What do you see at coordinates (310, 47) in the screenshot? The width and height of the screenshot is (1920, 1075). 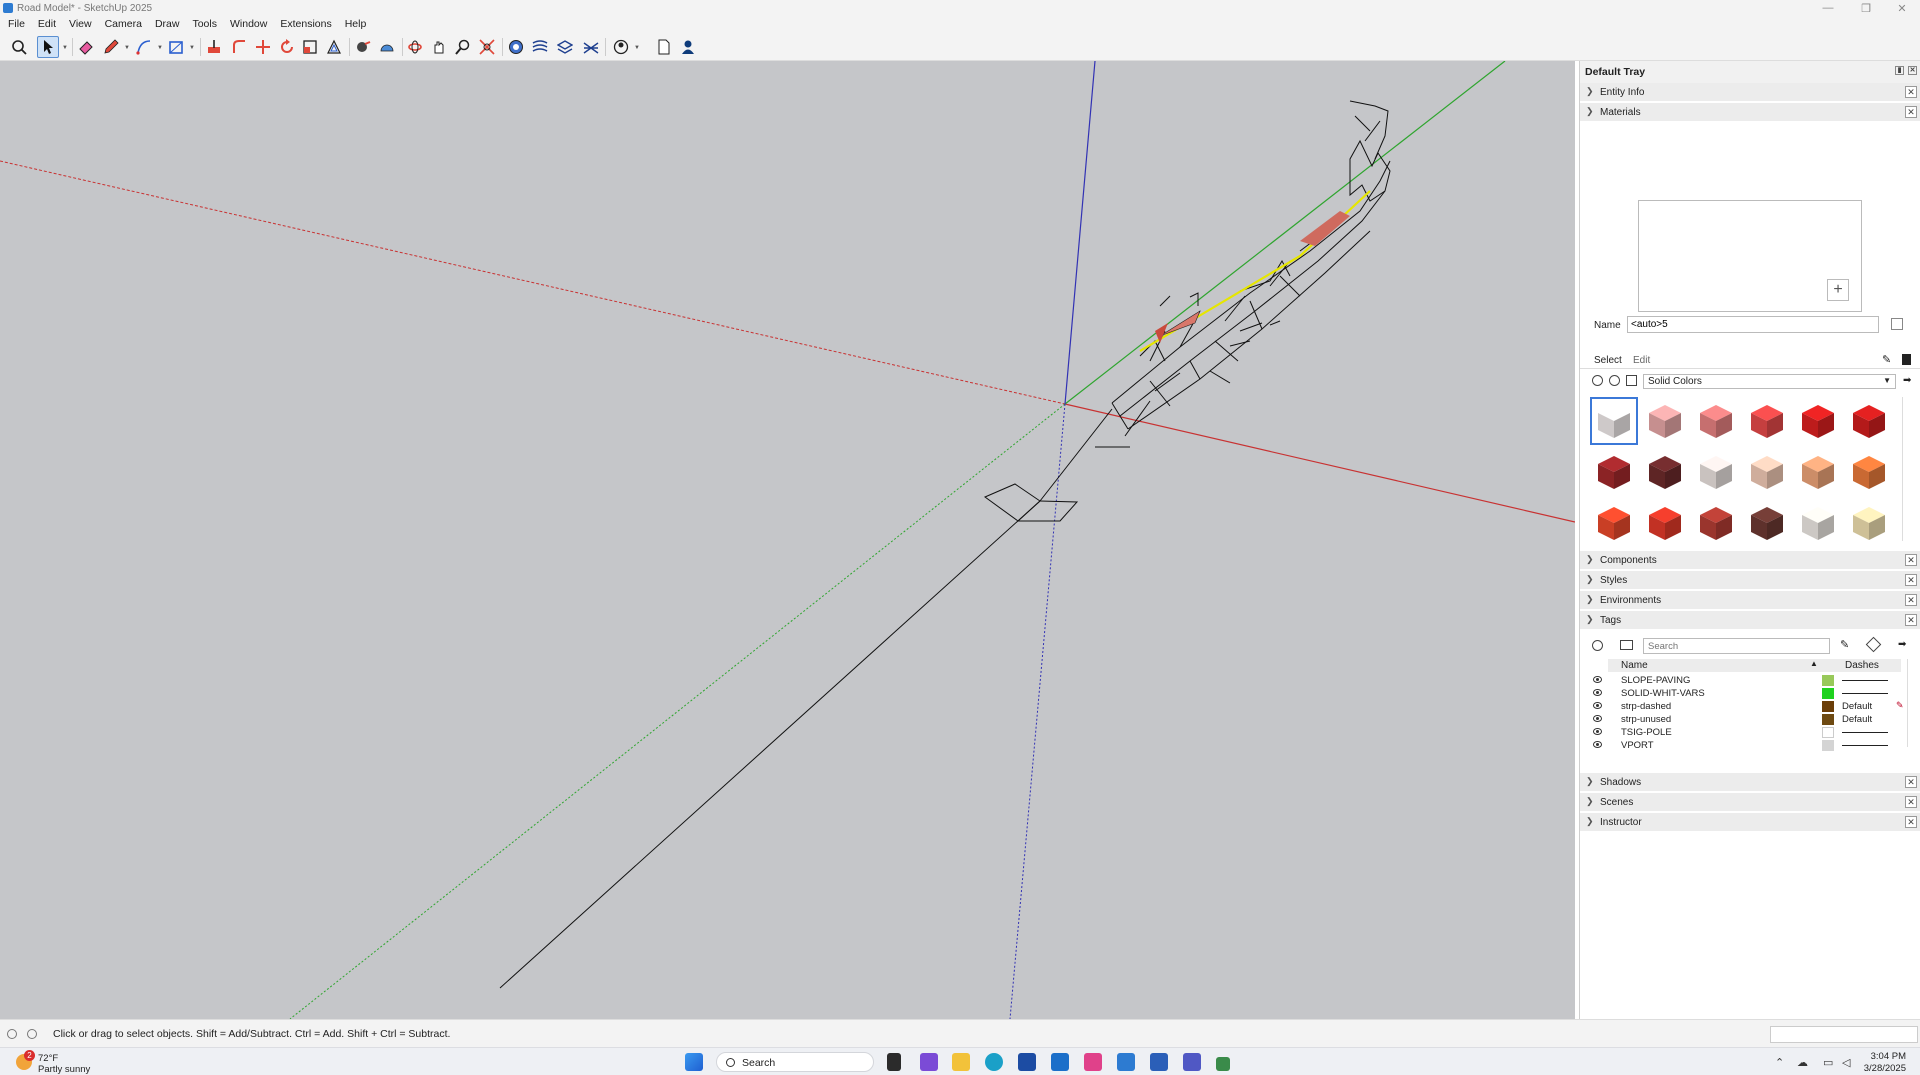 I see `scale-icon` at bounding box center [310, 47].